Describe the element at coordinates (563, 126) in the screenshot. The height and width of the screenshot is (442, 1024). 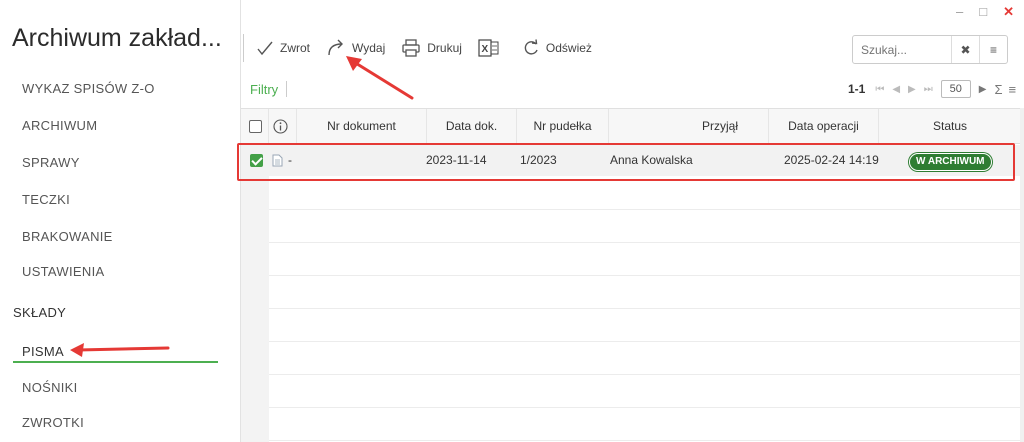
I see `column-nr-pudelka: Nr pudełka` at that location.